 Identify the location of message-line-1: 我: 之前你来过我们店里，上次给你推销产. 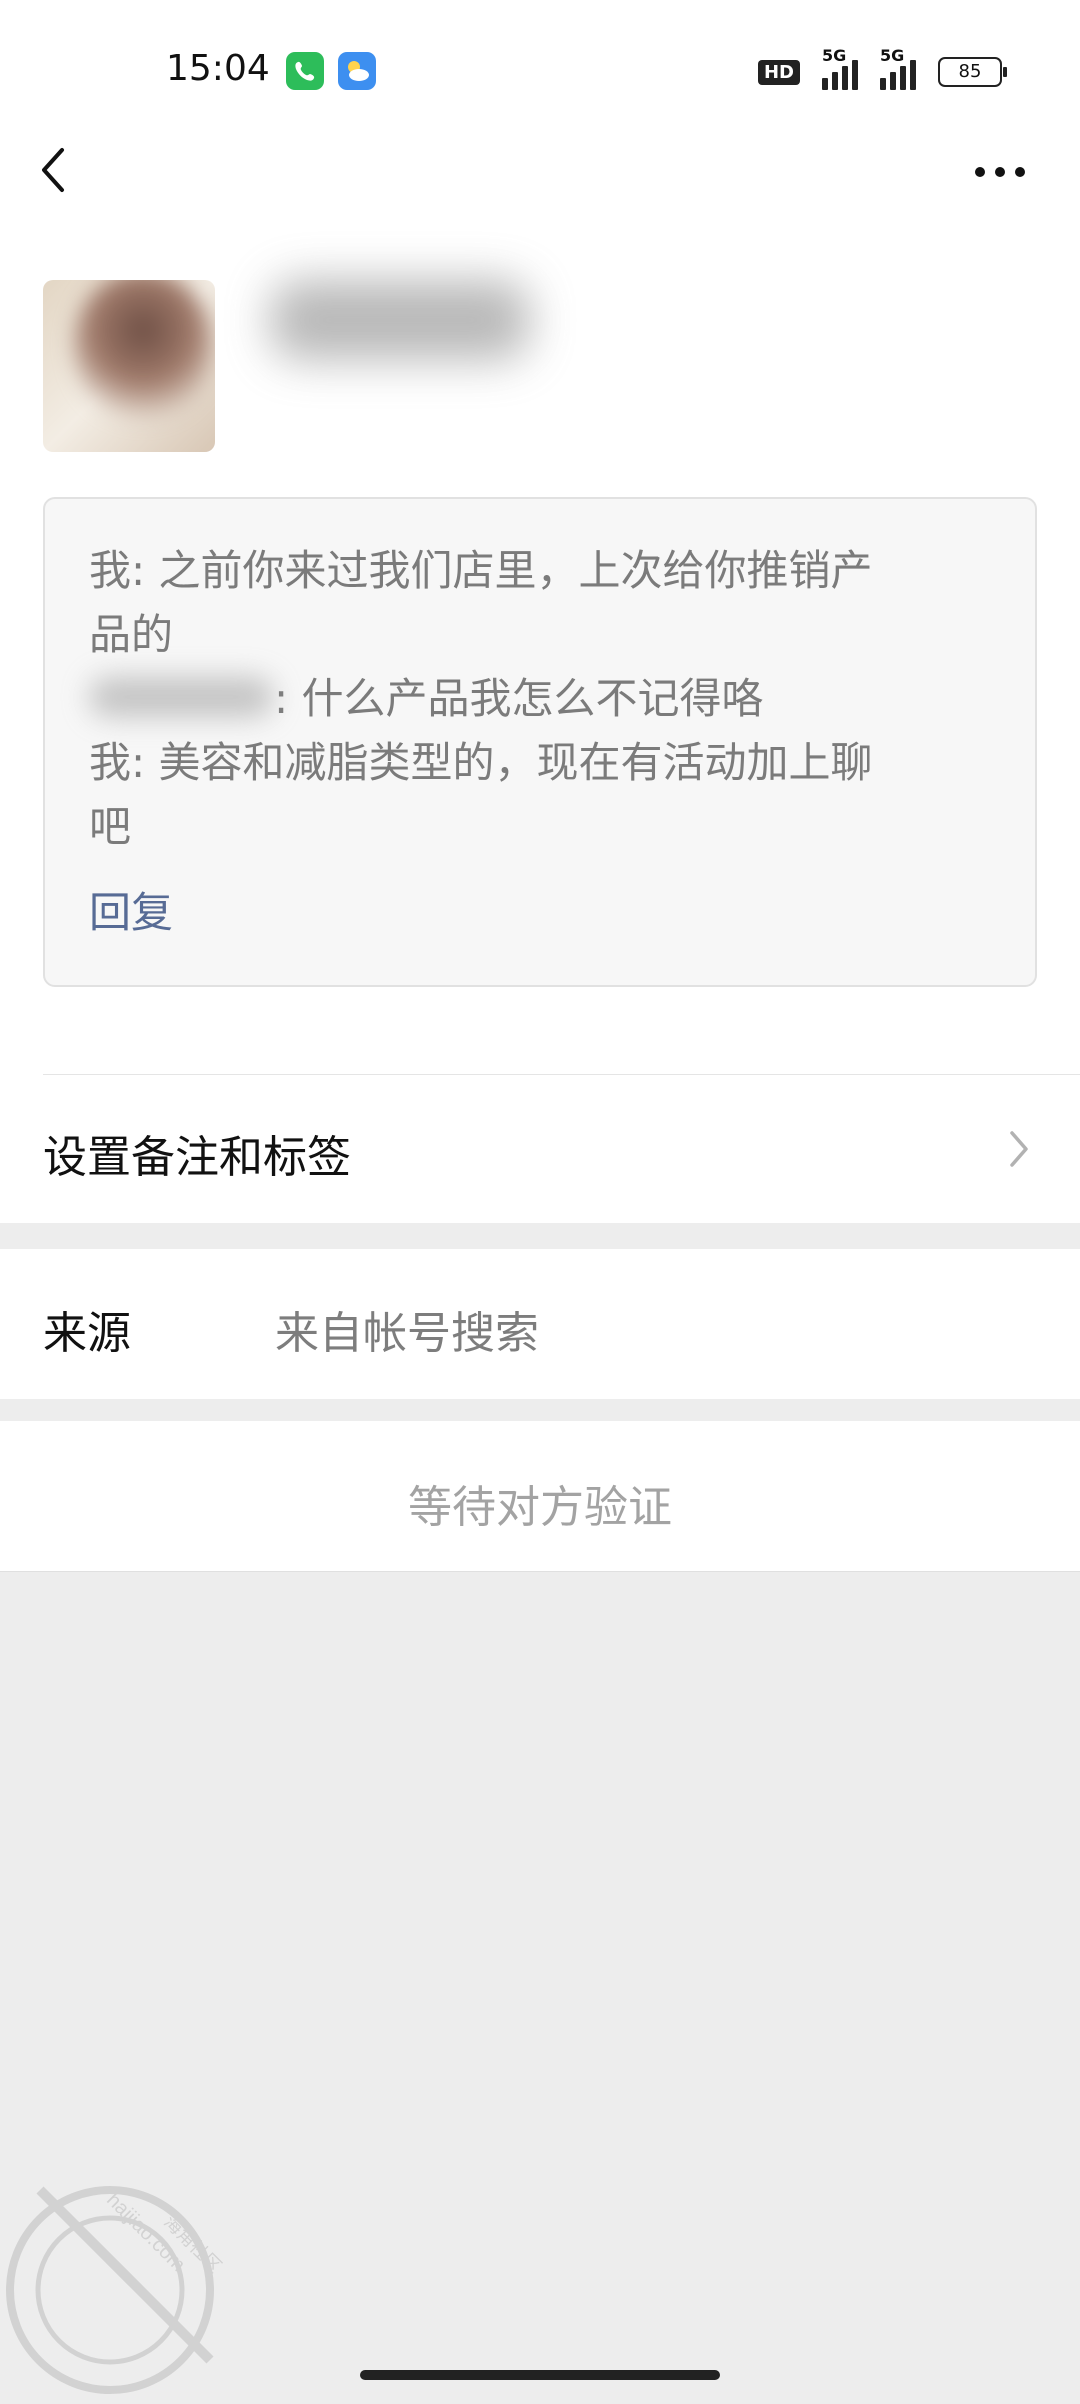
(481, 570).